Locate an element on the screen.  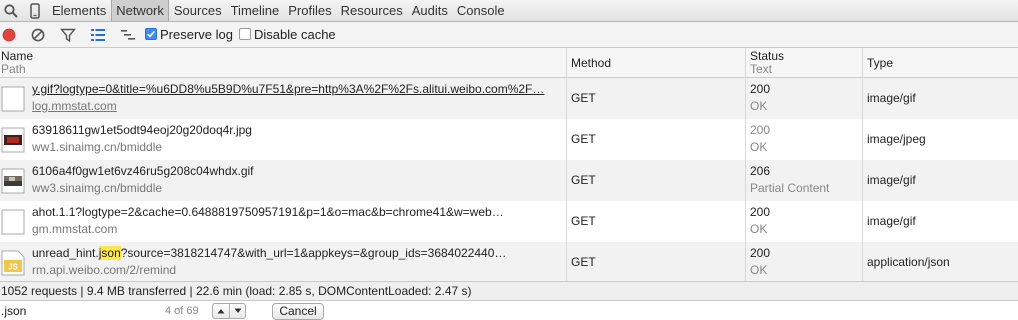
overview-icon is located at coordinates (128, 35).